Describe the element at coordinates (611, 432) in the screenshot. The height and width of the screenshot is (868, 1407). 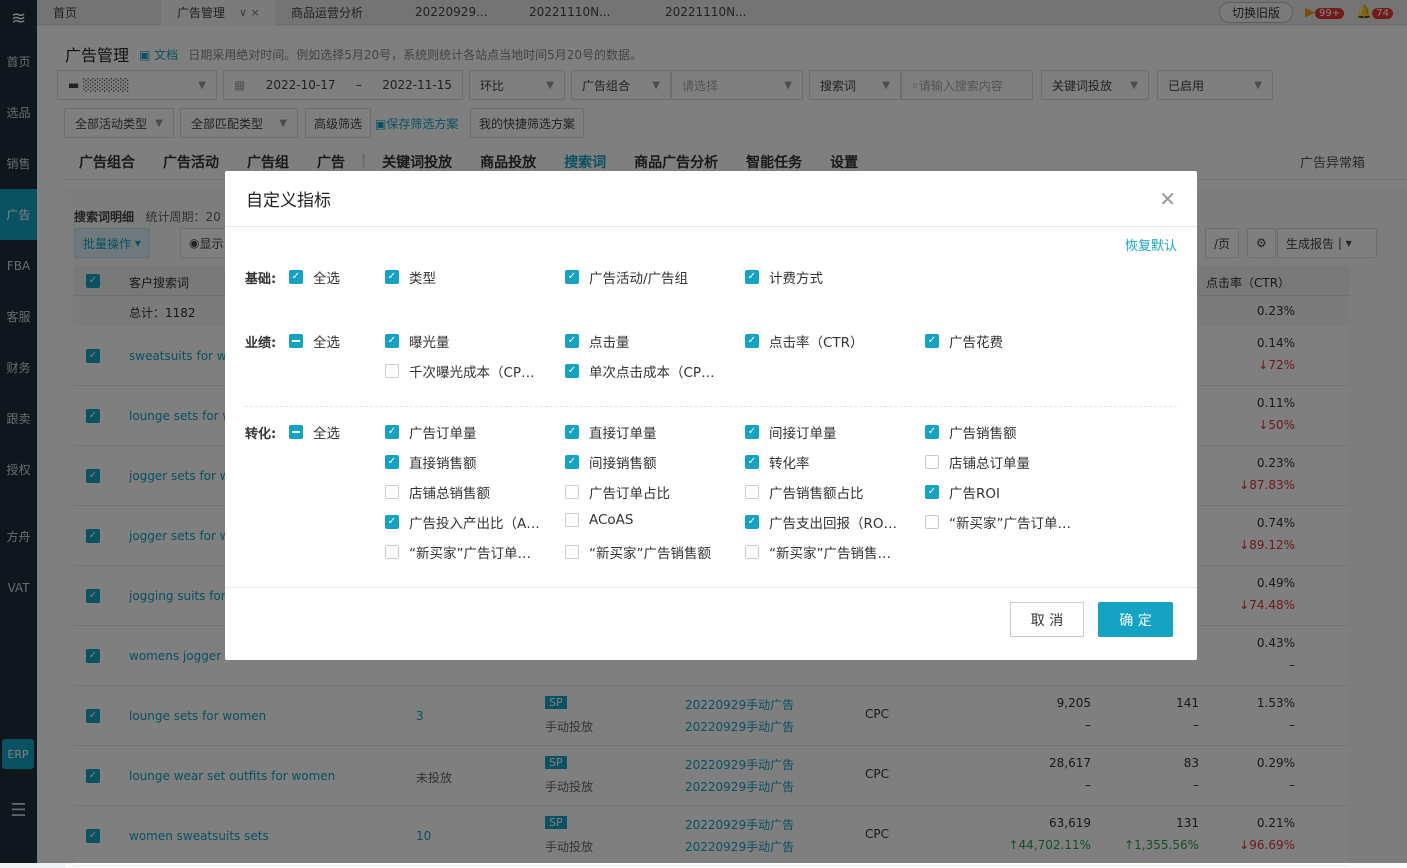
I see `metric-checkbox: ✓ 直接订单量` at that location.